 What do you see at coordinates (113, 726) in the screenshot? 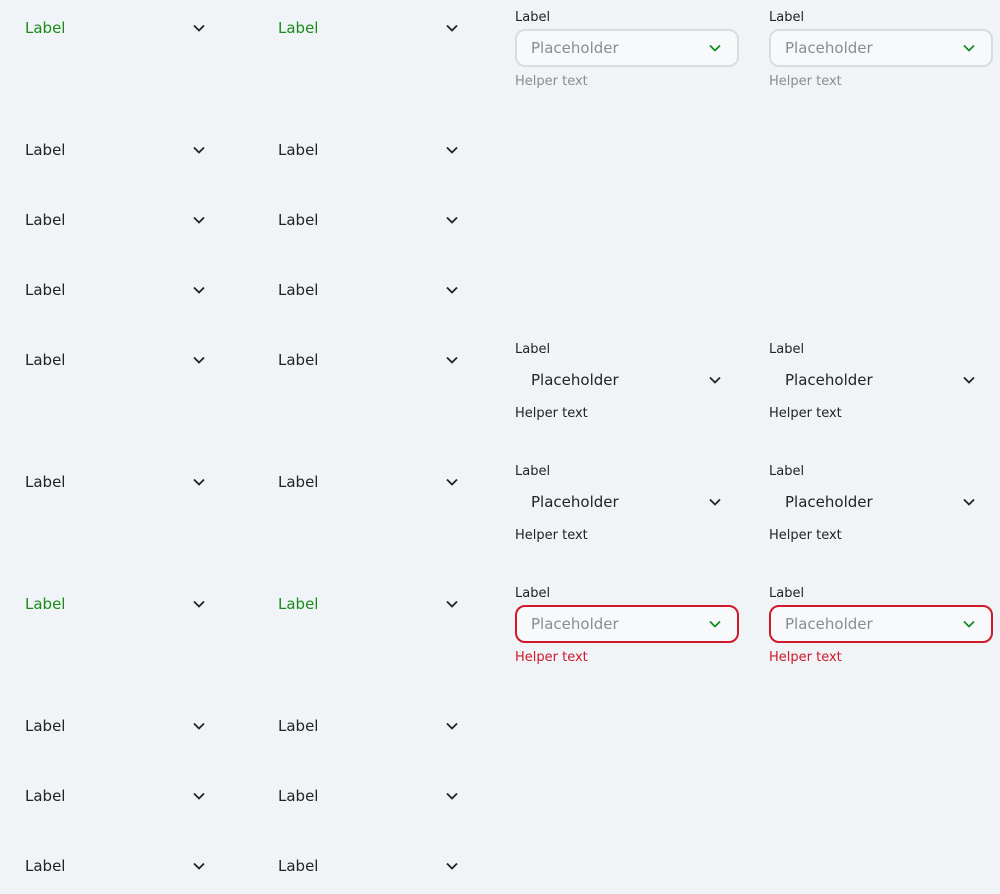
I see `dropdown-trigger-row8-col1: Label` at bounding box center [113, 726].